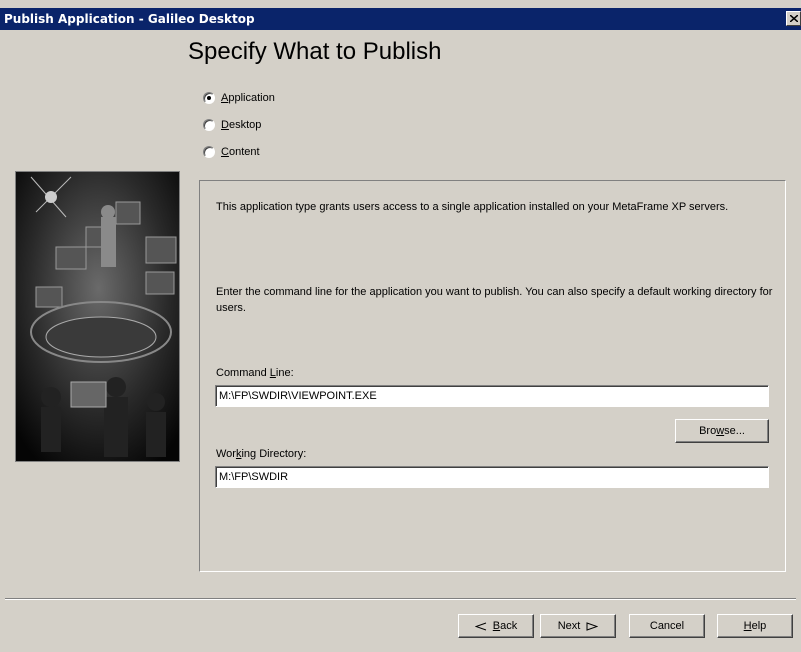  Describe the element at coordinates (400, 19) in the screenshot. I see `title-bar: Publish Application - Galileo Desktop` at that location.